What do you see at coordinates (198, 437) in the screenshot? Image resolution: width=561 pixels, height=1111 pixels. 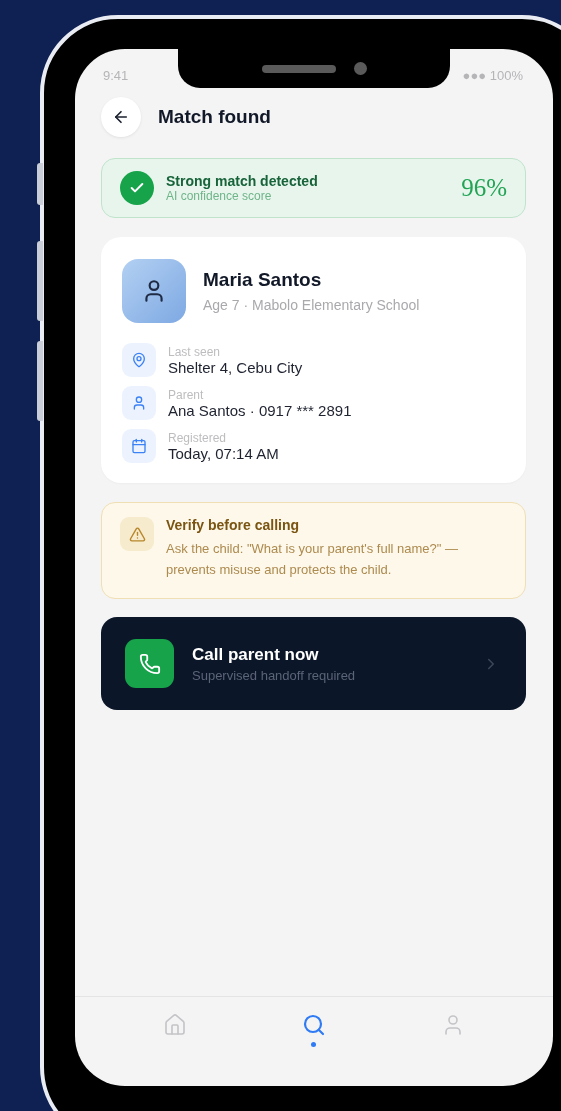 I see `field-label: Registered` at bounding box center [198, 437].